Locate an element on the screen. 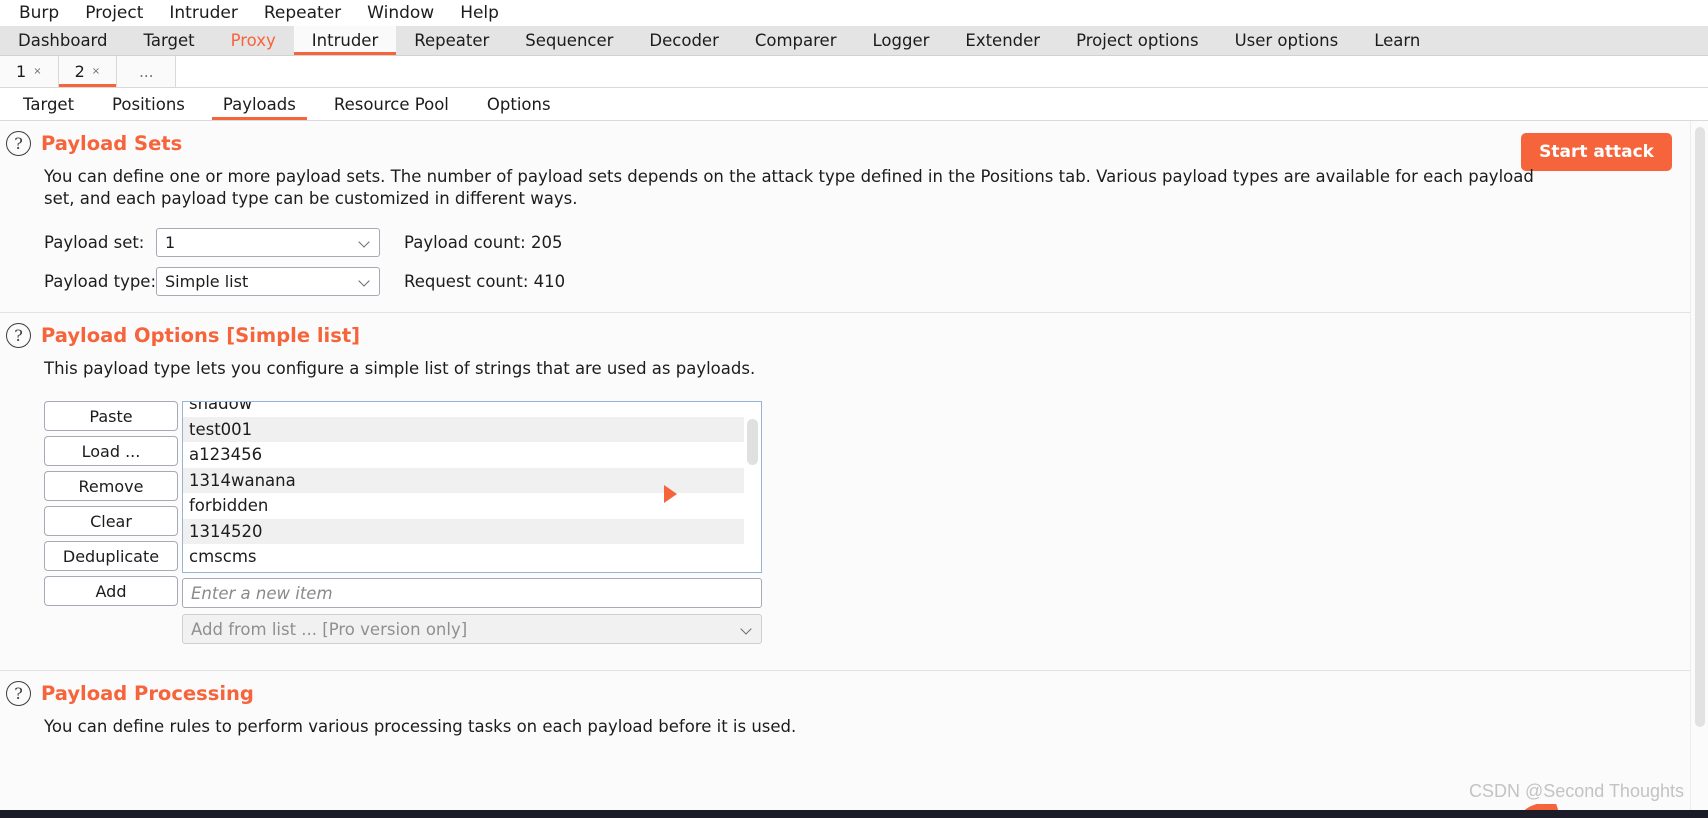 The width and height of the screenshot is (1708, 818). add-button: Add is located at coordinates (111, 591).